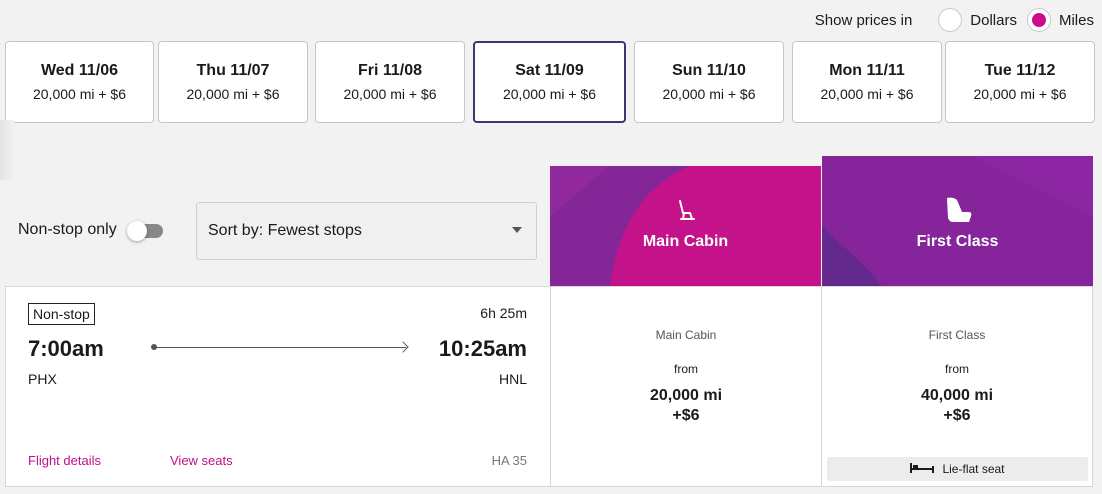 This screenshot has height=494, width=1102. Describe the element at coordinates (403, 347) in the screenshot. I see `arrow-right-icon` at that location.